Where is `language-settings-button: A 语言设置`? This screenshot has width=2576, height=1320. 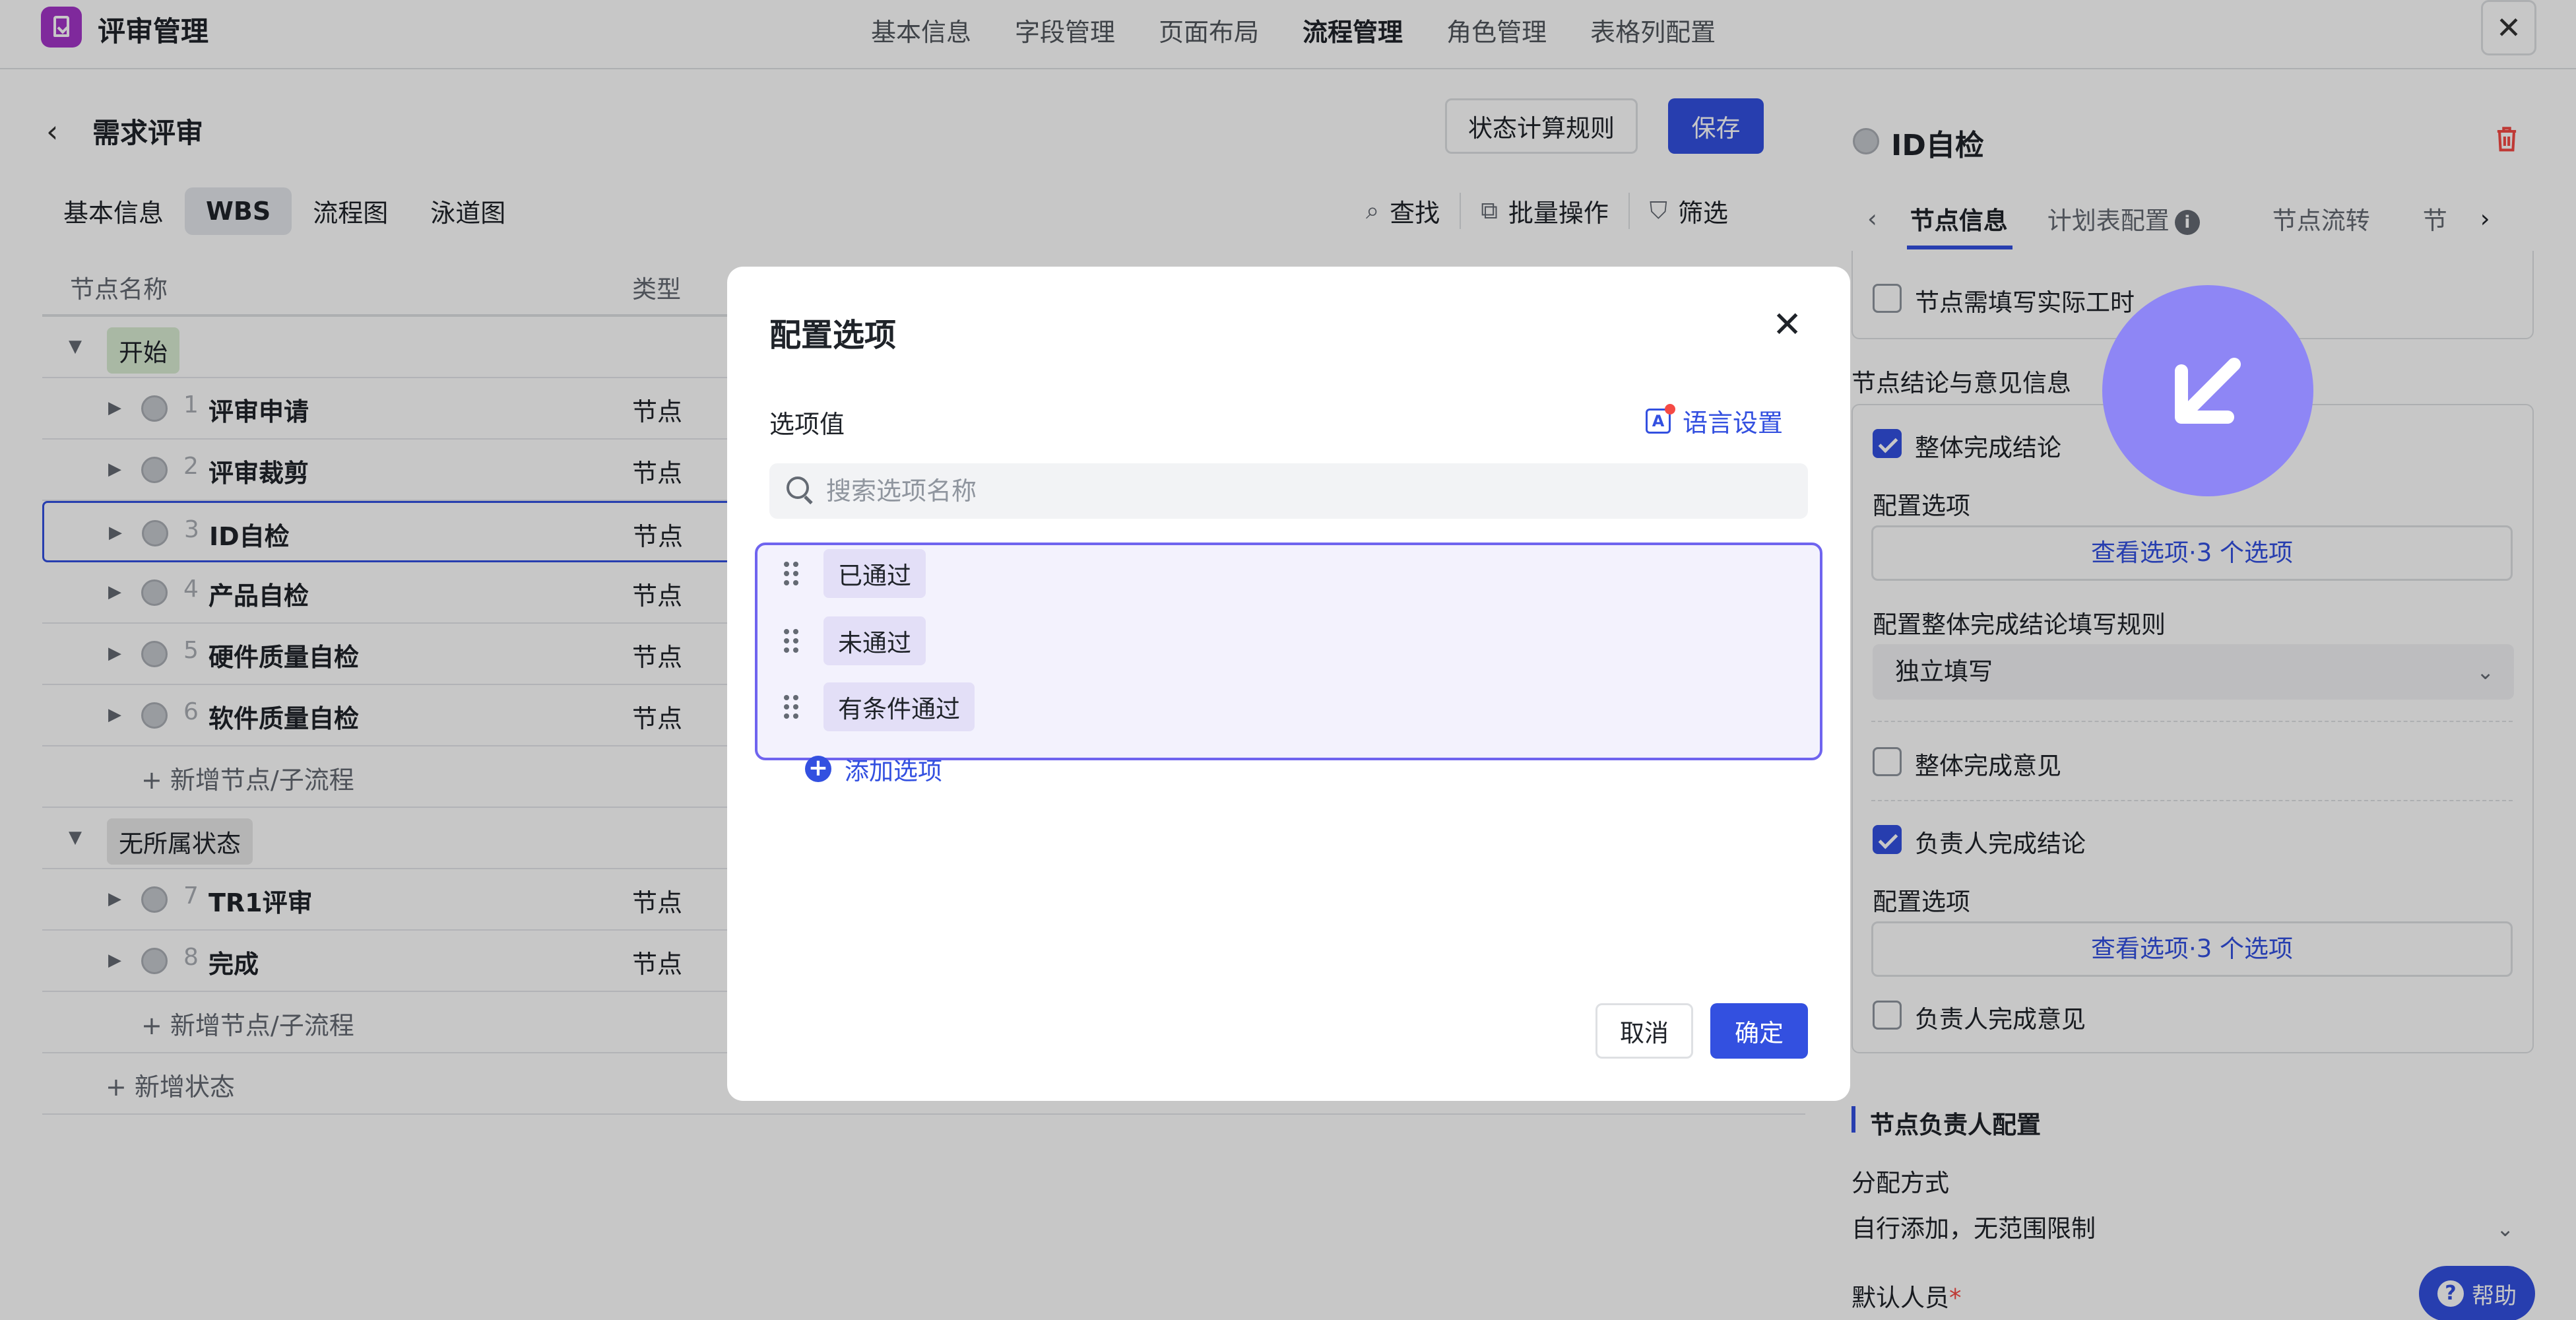 language-settings-button: A 语言设置 is located at coordinates (1714, 421).